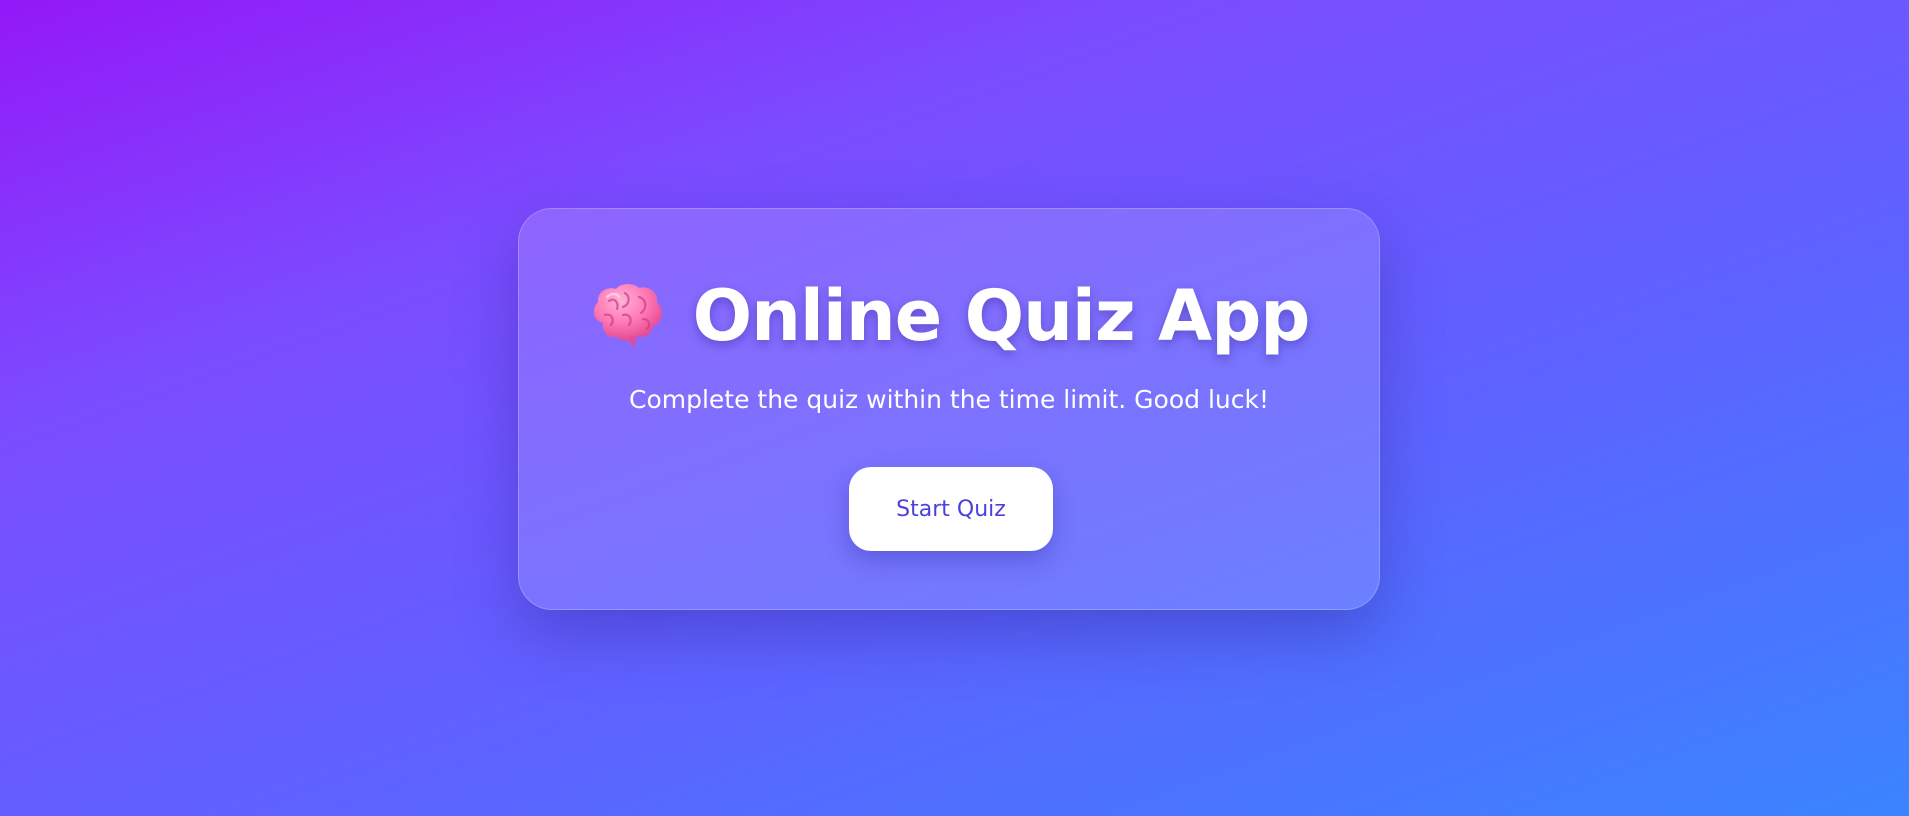 This screenshot has height=816, width=1909. I want to click on start-quiz-button: Start Quiz, so click(951, 509).